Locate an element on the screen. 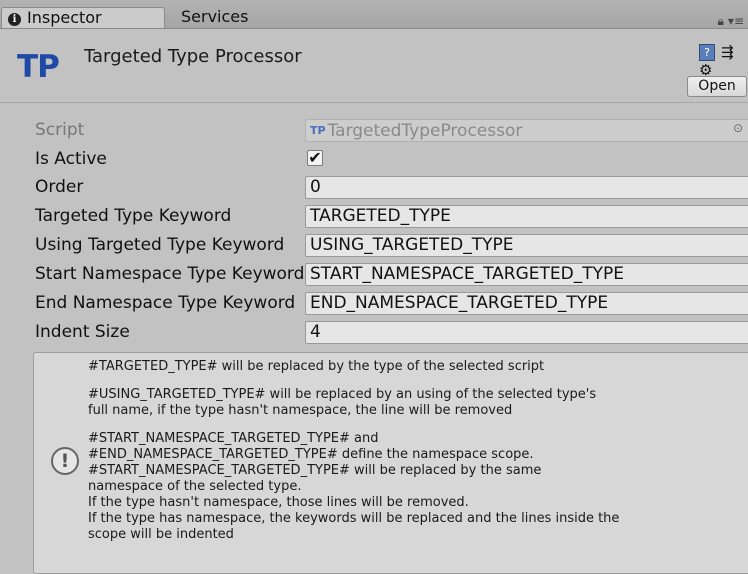 This screenshot has width=748, height=574. order-field: 0 is located at coordinates (526, 187).